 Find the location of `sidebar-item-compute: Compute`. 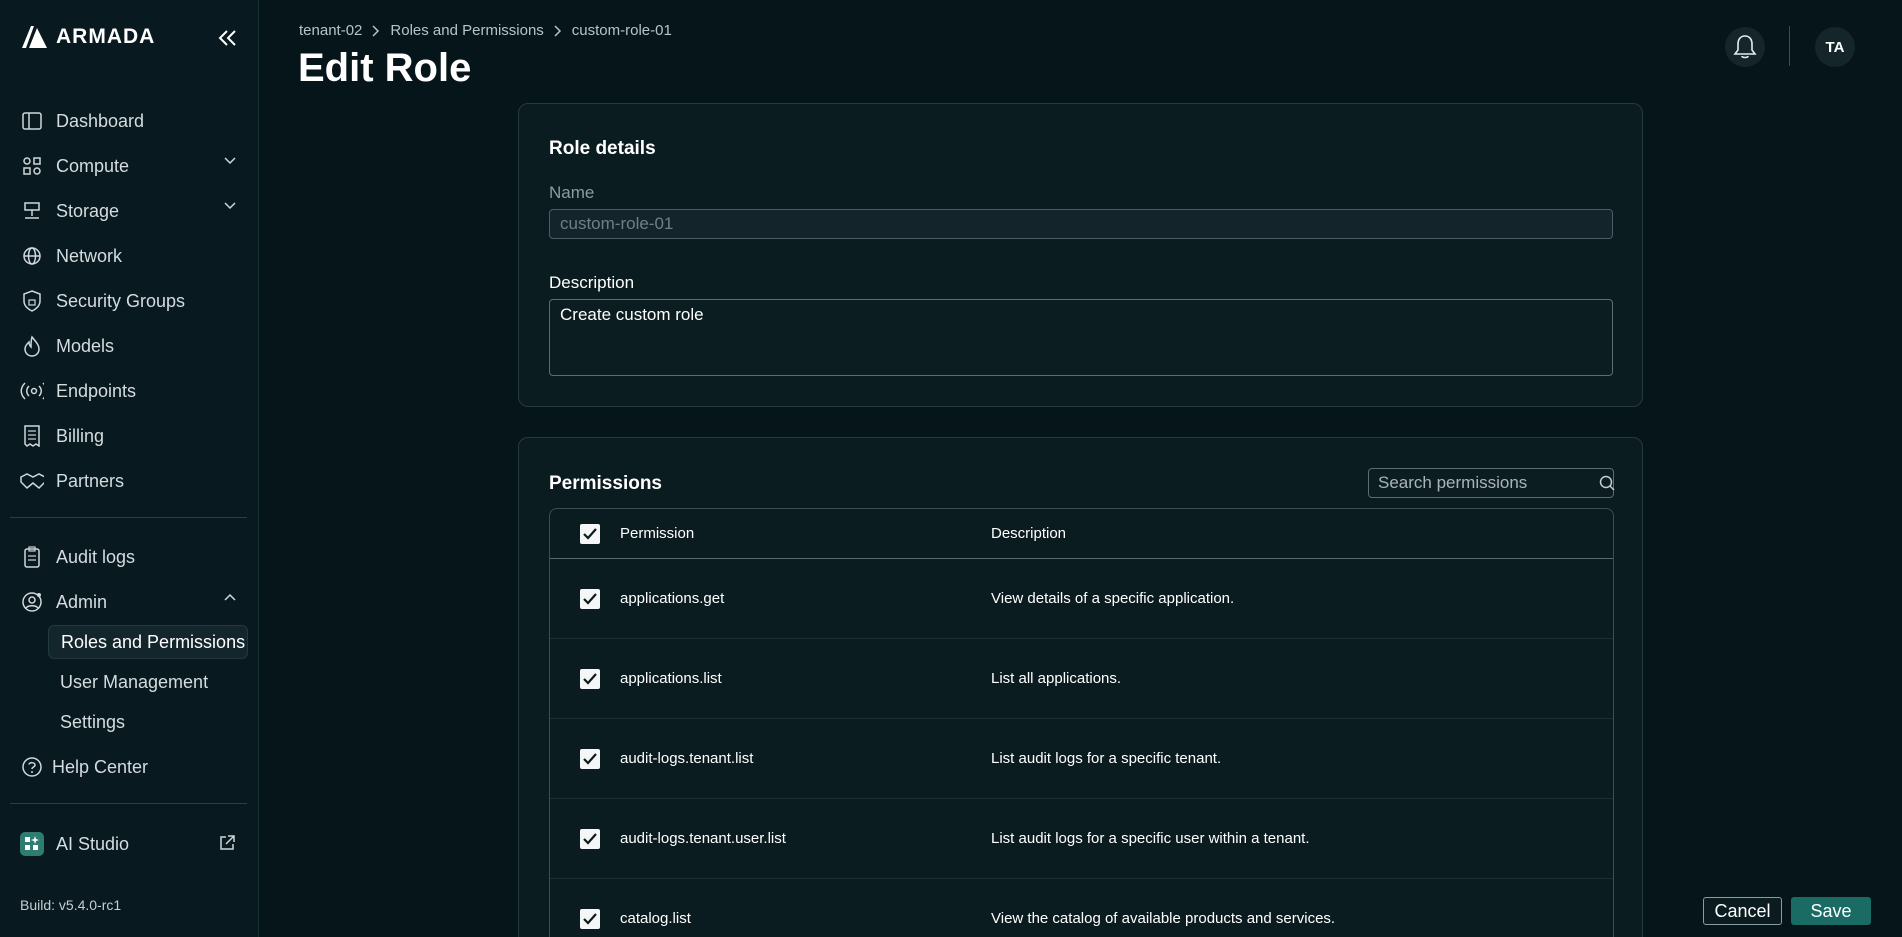

sidebar-item-compute: Compute is located at coordinates (131, 166).